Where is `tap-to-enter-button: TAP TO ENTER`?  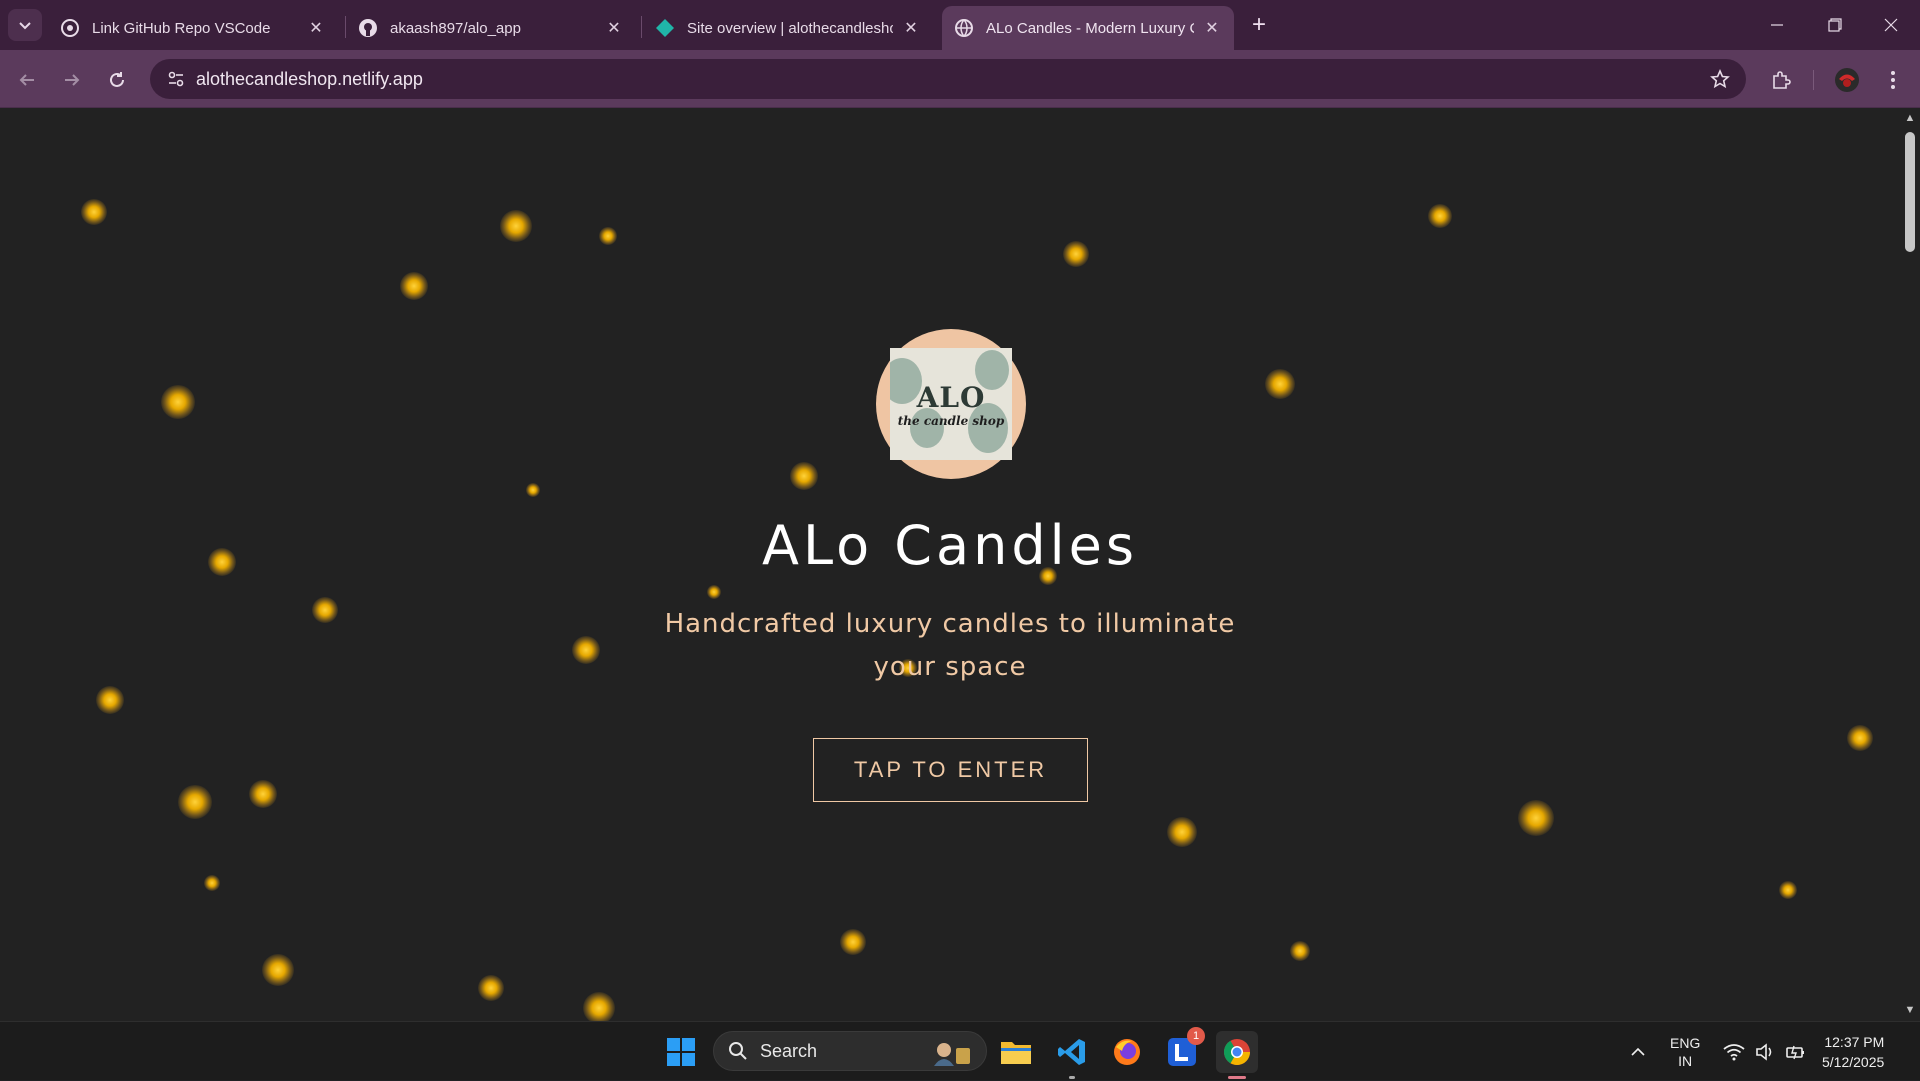
tap-to-enter-button: TAP TO ENTER is located at coordinates (950, 770).